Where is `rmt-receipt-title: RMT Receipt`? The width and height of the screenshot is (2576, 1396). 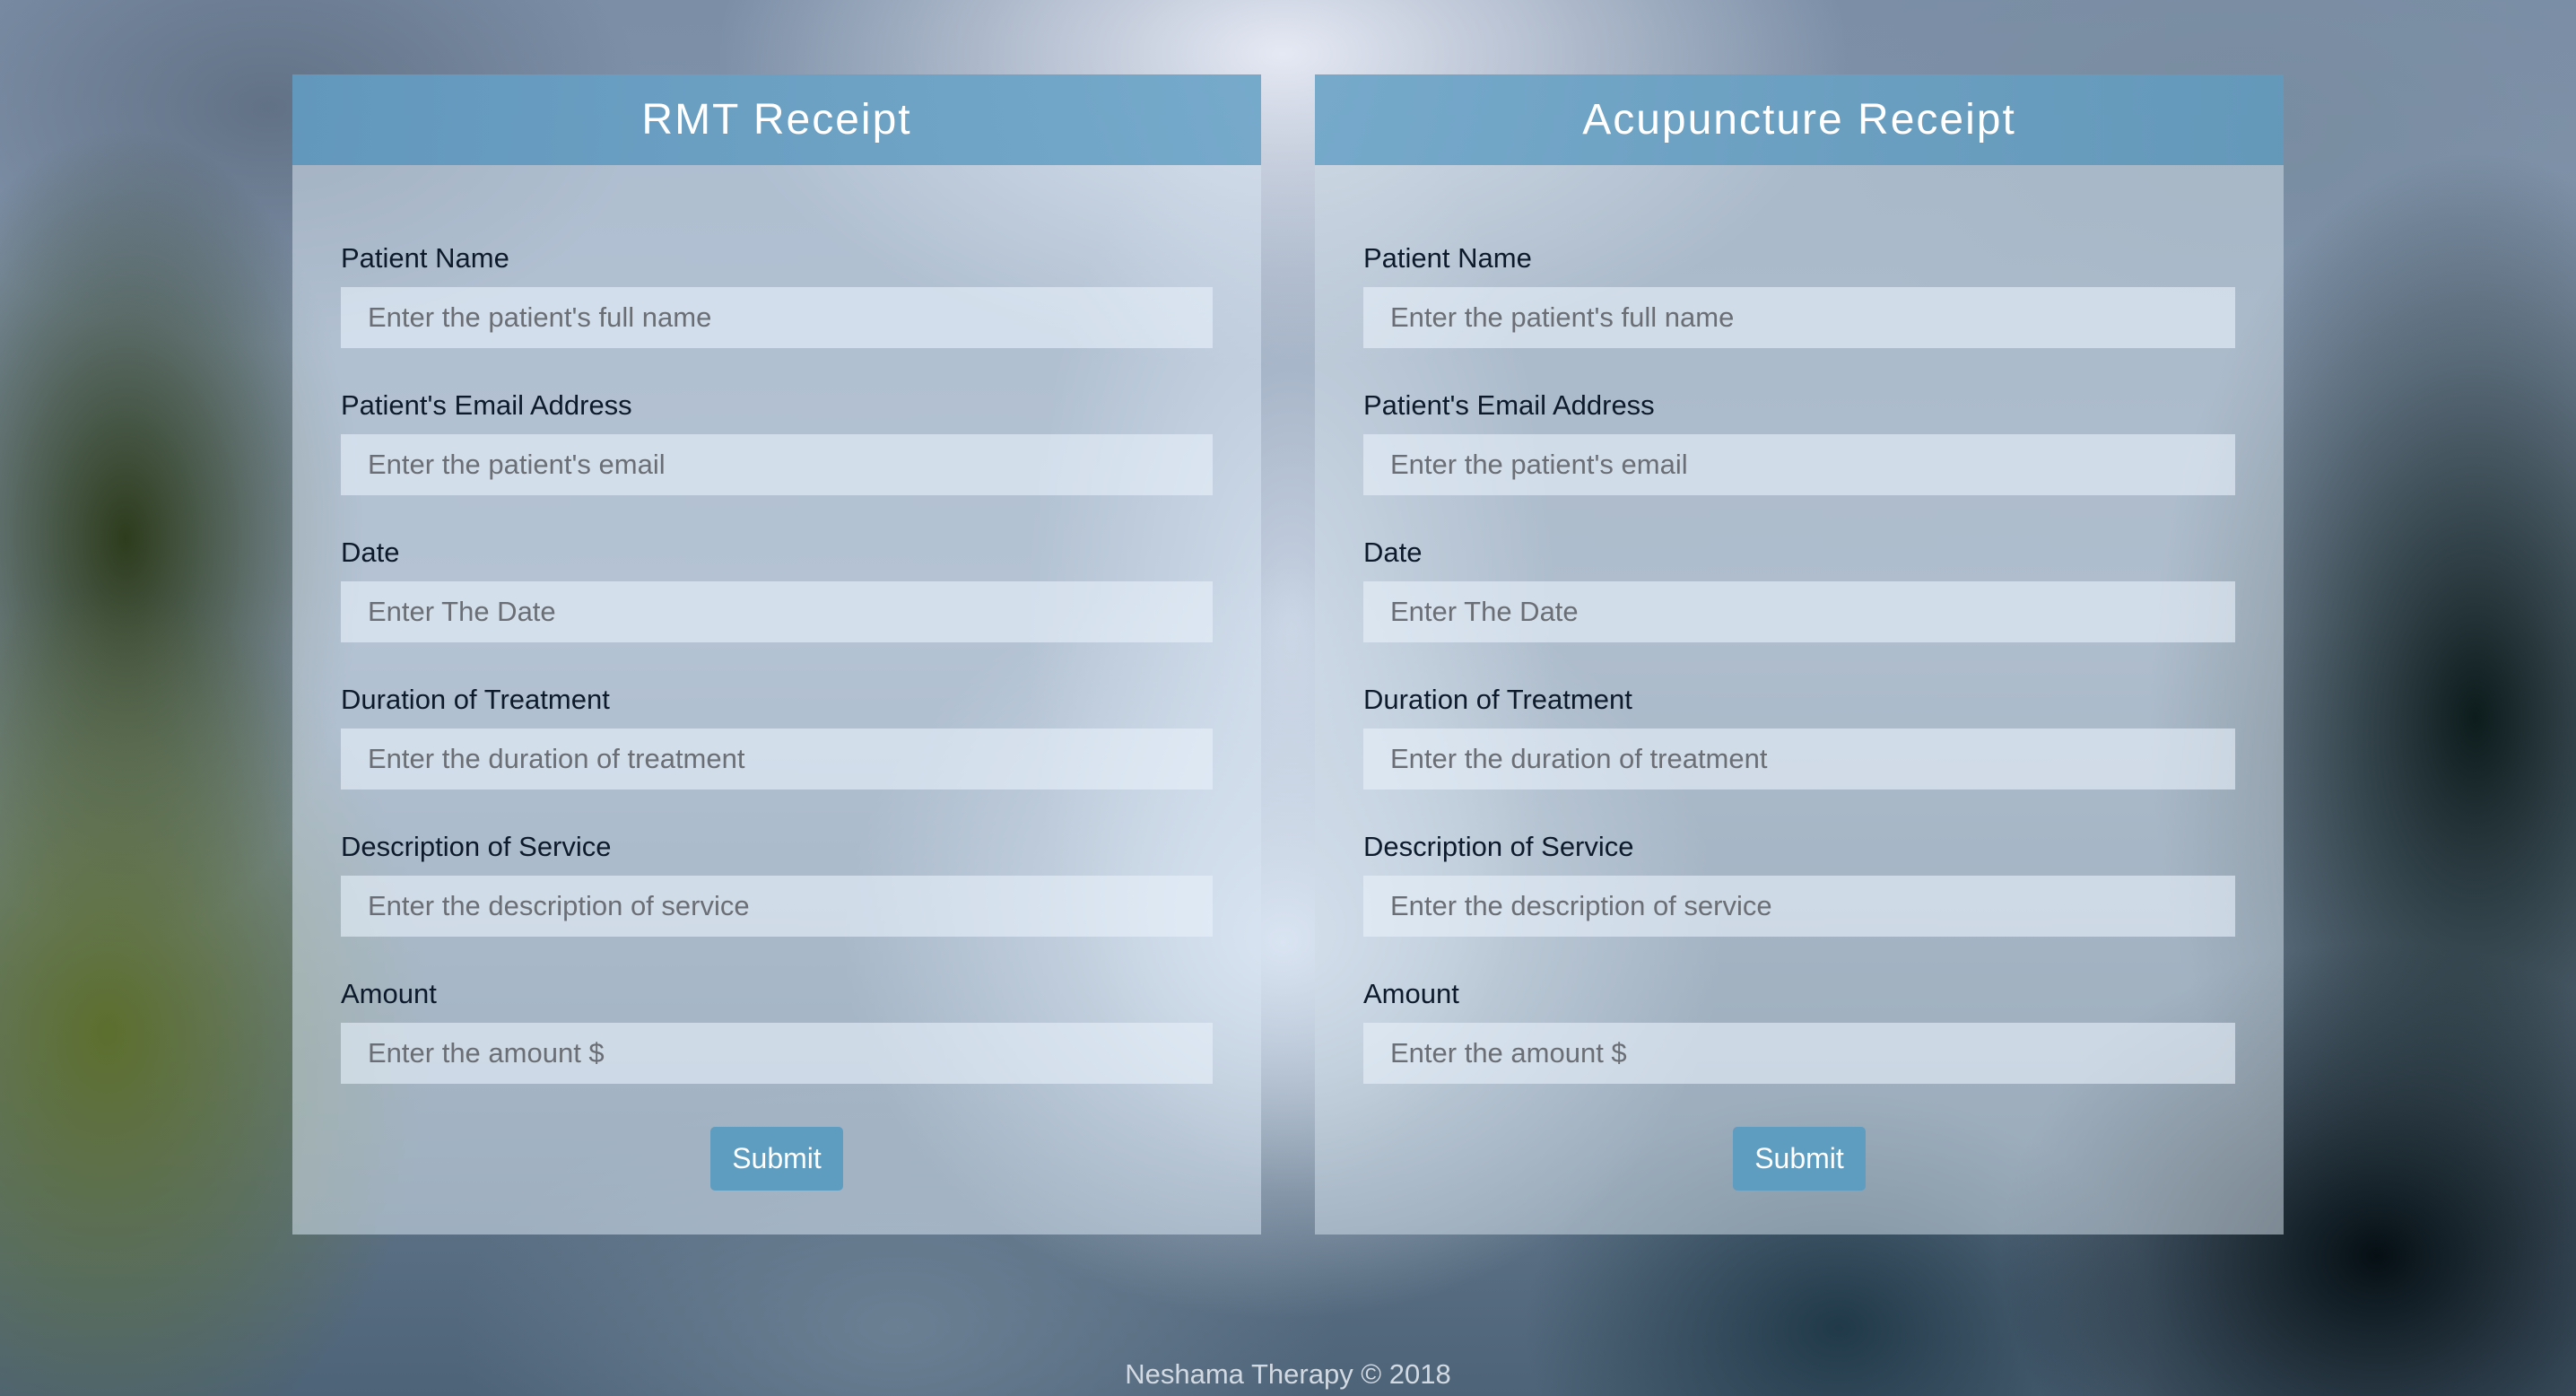 rmt-receipt-title: RMT Receipt is located at coordinates (776, 119).